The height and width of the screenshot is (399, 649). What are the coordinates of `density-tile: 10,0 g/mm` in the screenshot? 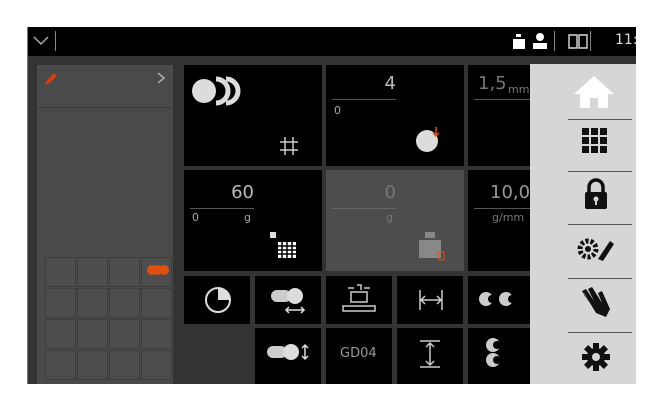 It's located at (499, 220).